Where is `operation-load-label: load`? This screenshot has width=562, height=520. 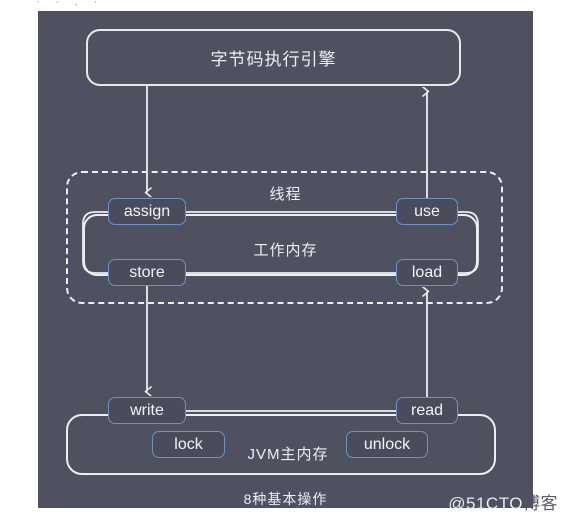
operation-load-label: load is located at coordinates (427, 272).